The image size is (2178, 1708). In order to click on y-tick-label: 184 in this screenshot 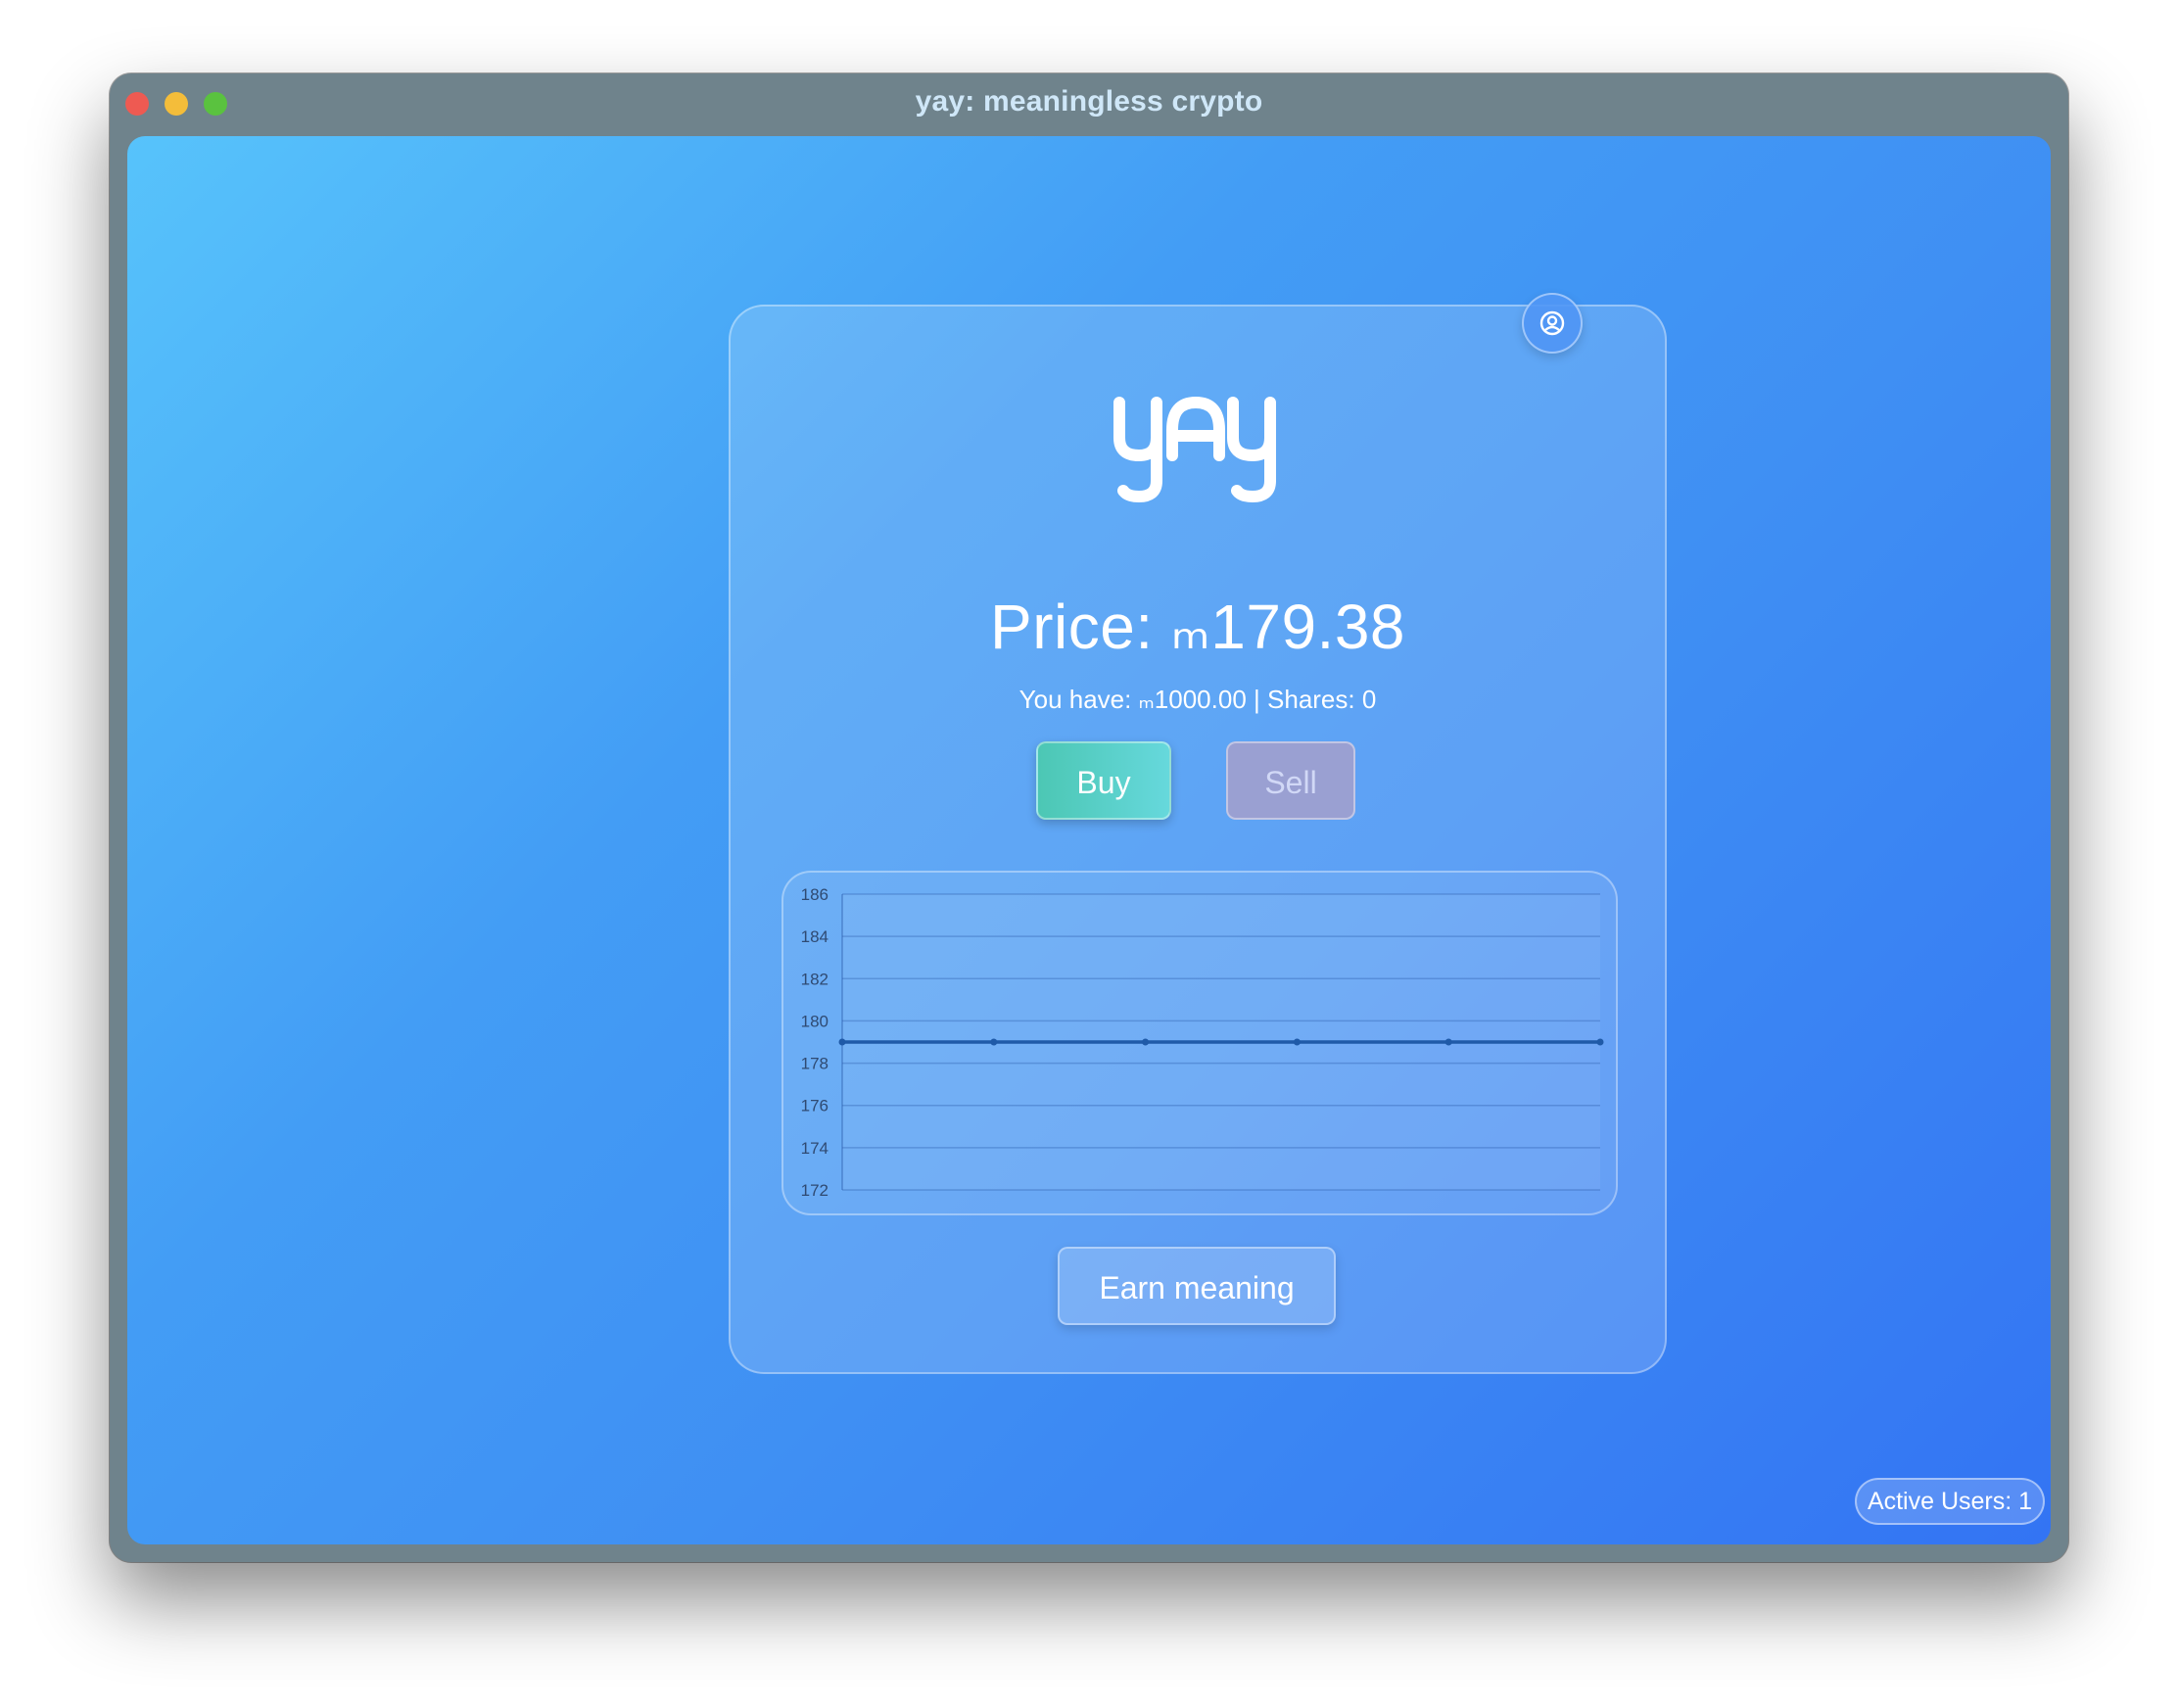, I will do `click(815, 936)`.